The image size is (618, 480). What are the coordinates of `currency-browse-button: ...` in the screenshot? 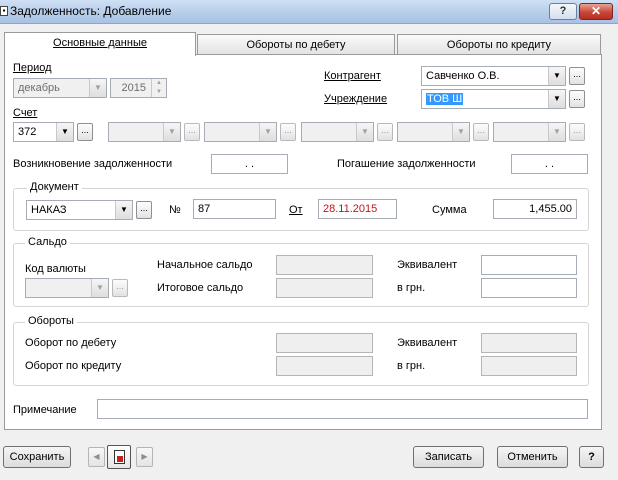 It's located at (120, 288).